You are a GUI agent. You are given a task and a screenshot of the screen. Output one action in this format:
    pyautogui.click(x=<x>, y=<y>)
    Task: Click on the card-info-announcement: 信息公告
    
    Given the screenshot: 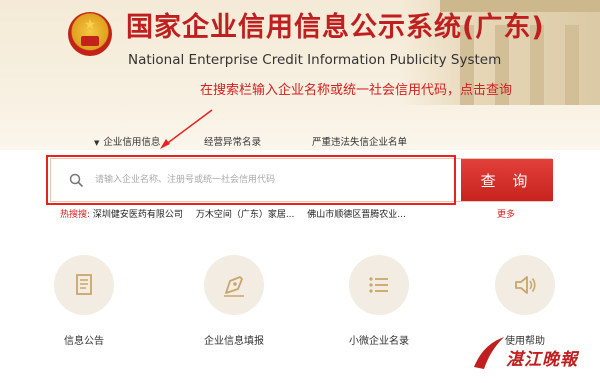 What is the action you would take?
    pyautogui.click(x=84, y=302)
    